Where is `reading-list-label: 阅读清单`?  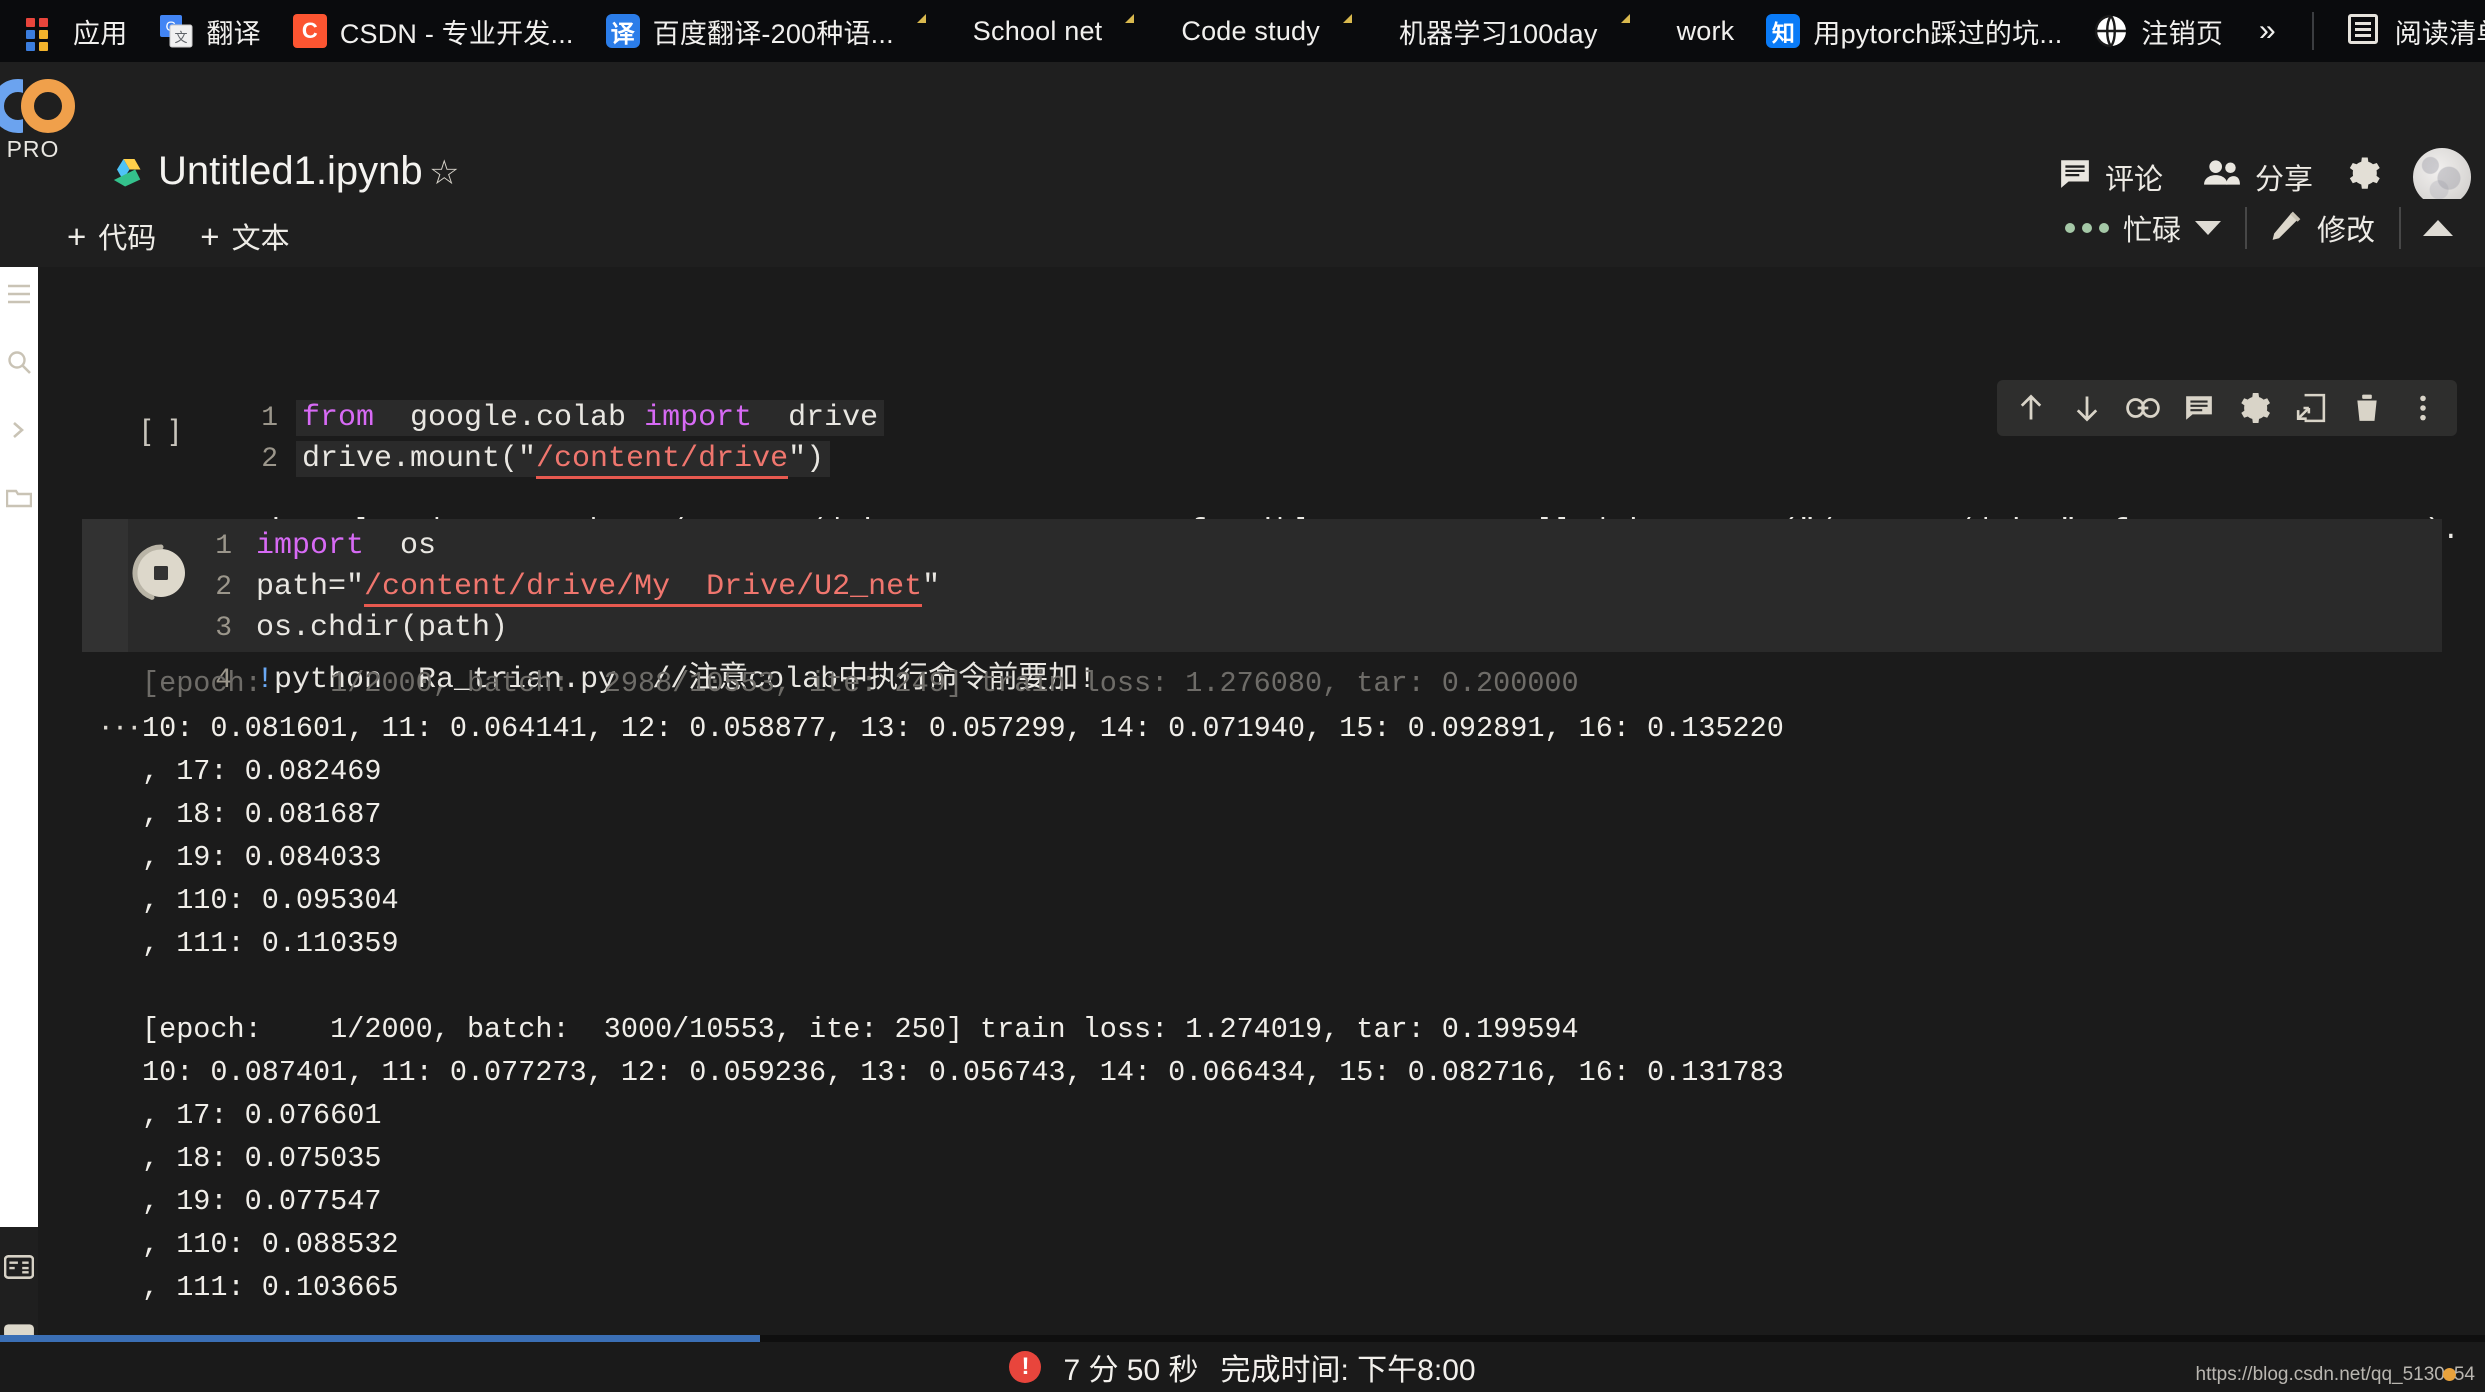
reading-list-label: 阅读清单 is located at coordinates (2439, 33).